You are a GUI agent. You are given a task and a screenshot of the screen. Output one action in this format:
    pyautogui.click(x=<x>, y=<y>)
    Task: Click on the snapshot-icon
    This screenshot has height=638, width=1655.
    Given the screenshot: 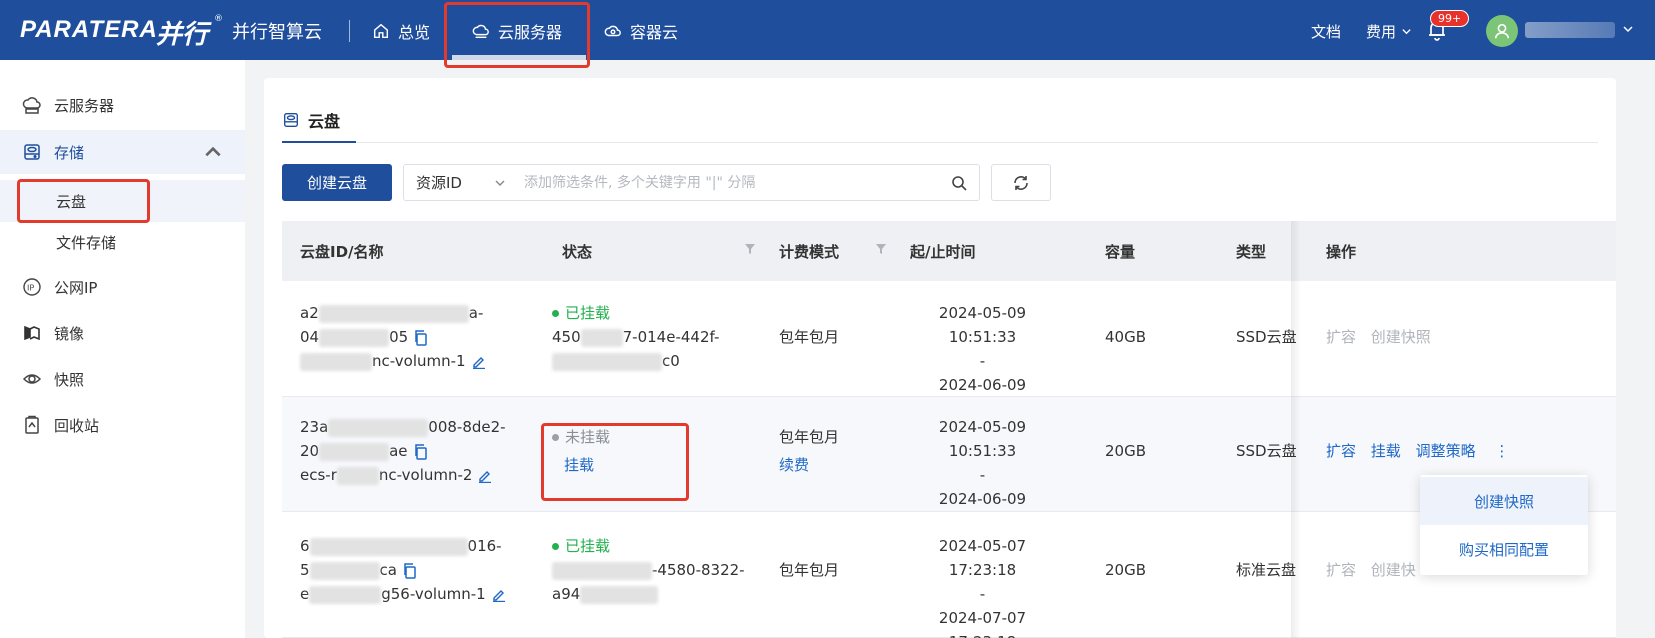 What is the action you would take?
    pyautogui.click(x=32, y=379)
    